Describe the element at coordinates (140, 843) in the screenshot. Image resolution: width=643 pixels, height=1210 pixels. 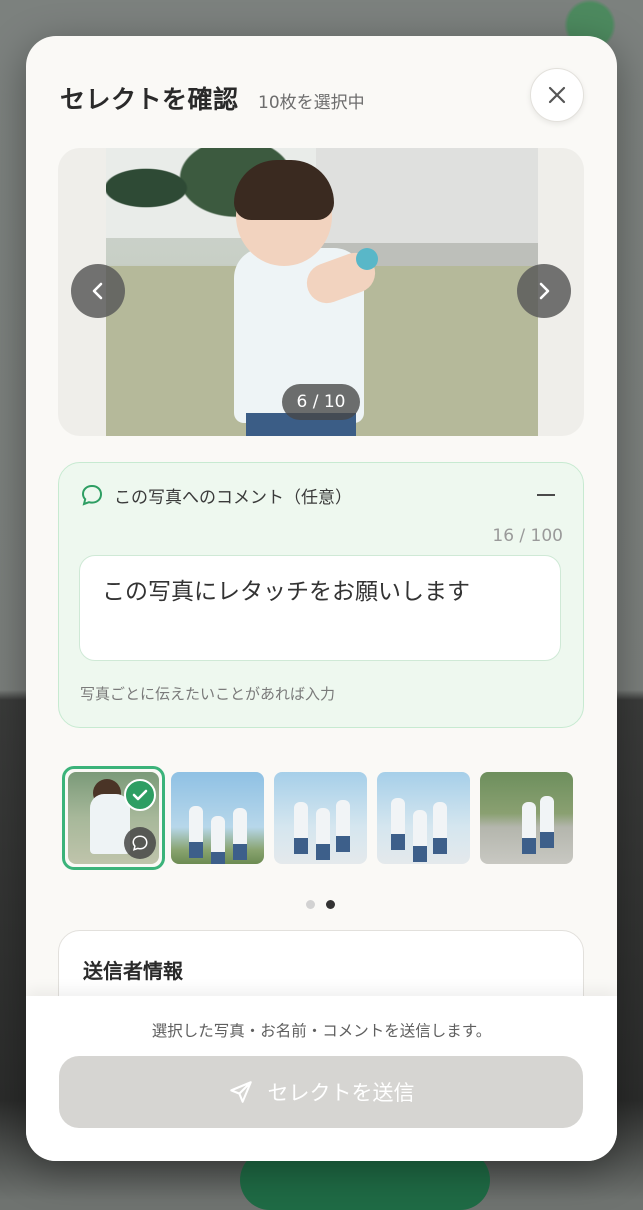
I see `comment-badge-icon` at that location.